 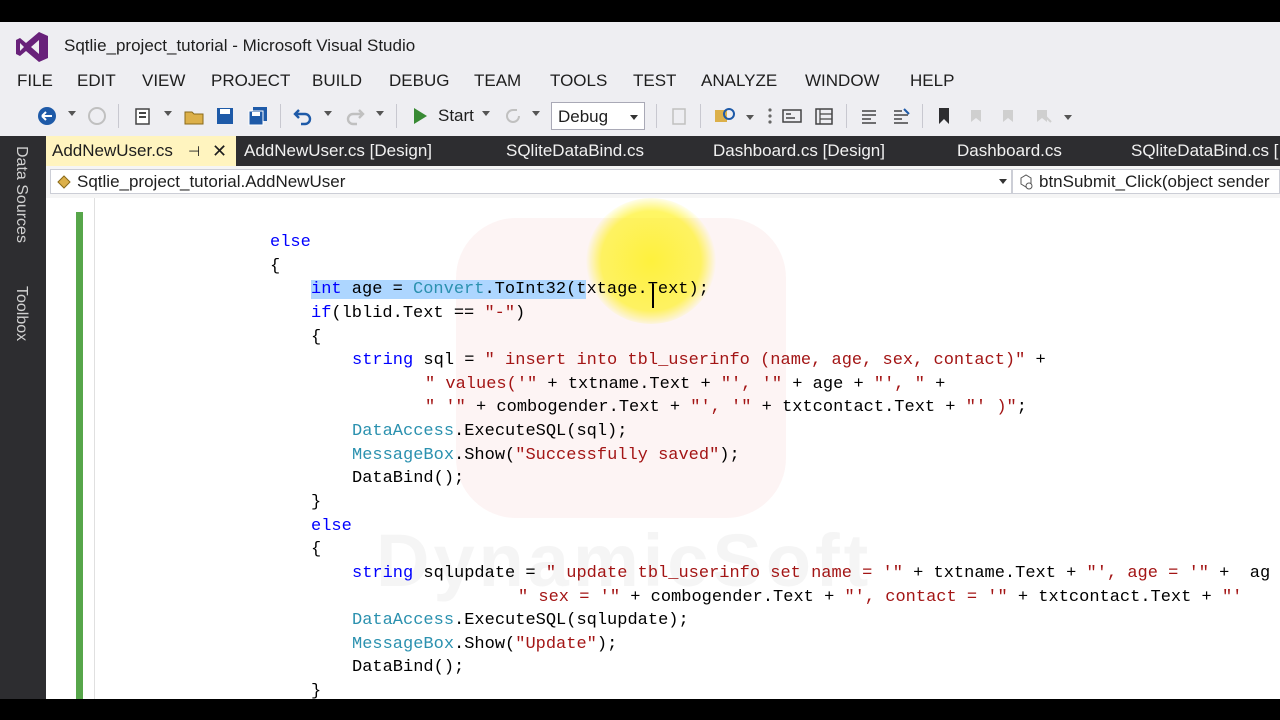 What do you see at coordinates (250, 81) in the screenshot?
I see `menu-project: PROJECT` at bounding box center [250, 81].